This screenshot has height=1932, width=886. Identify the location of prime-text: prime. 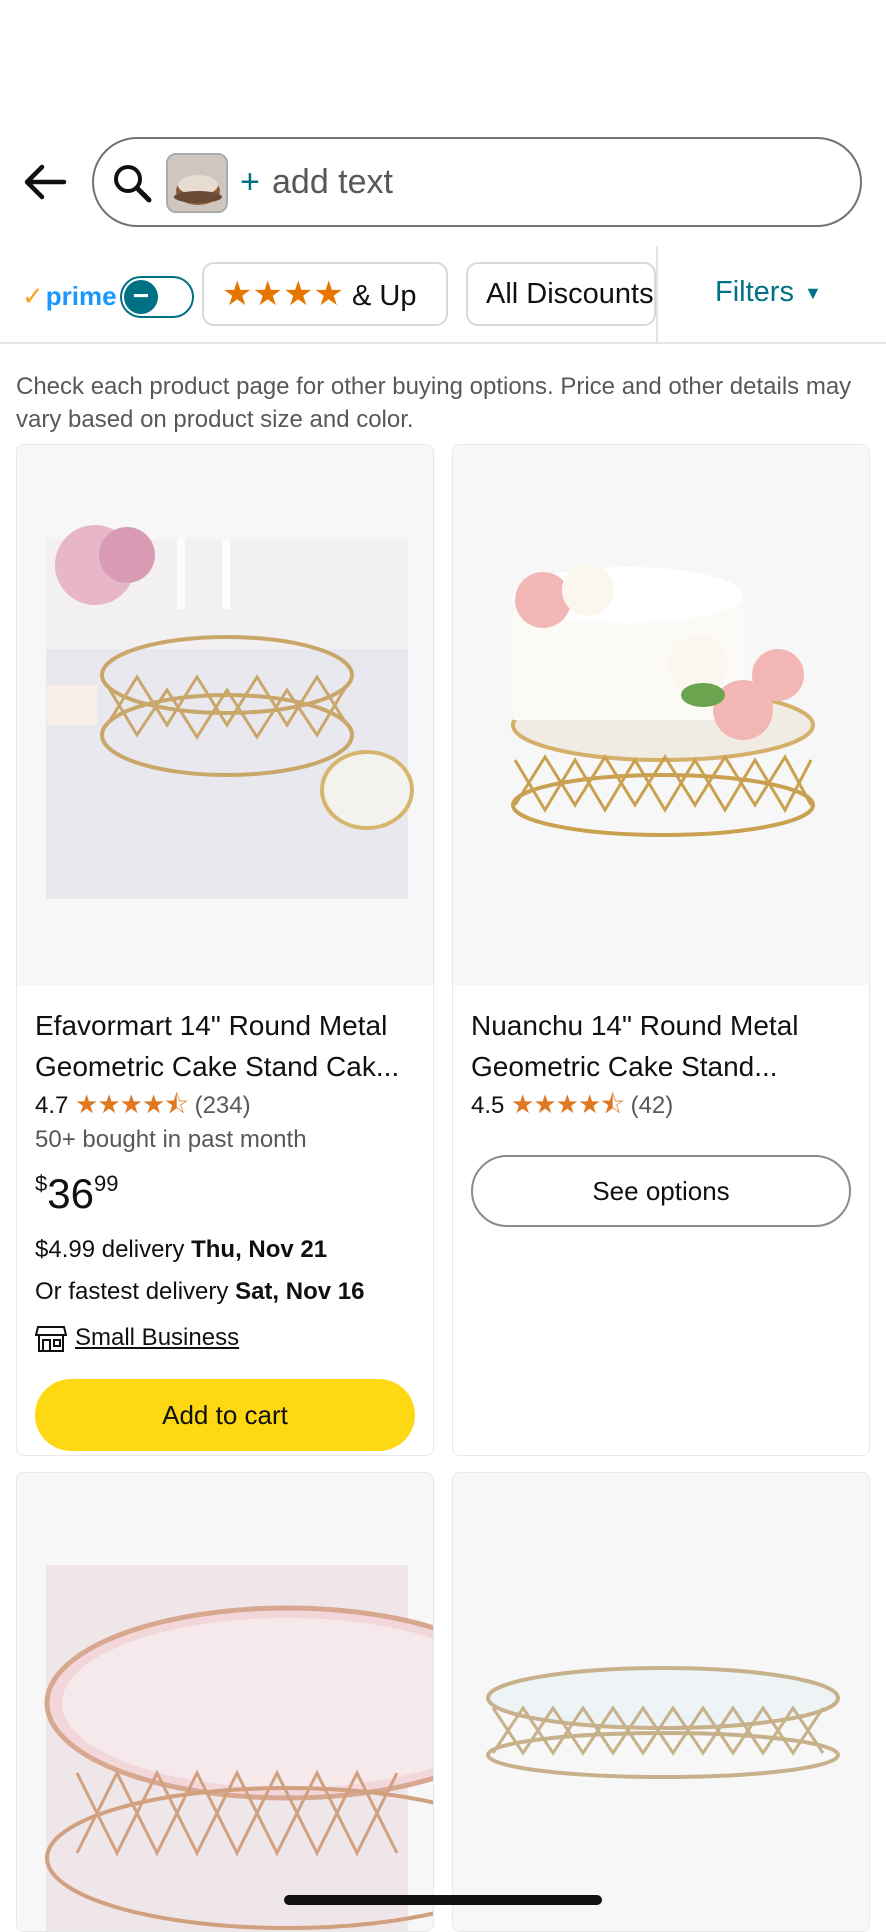
(81, 296).